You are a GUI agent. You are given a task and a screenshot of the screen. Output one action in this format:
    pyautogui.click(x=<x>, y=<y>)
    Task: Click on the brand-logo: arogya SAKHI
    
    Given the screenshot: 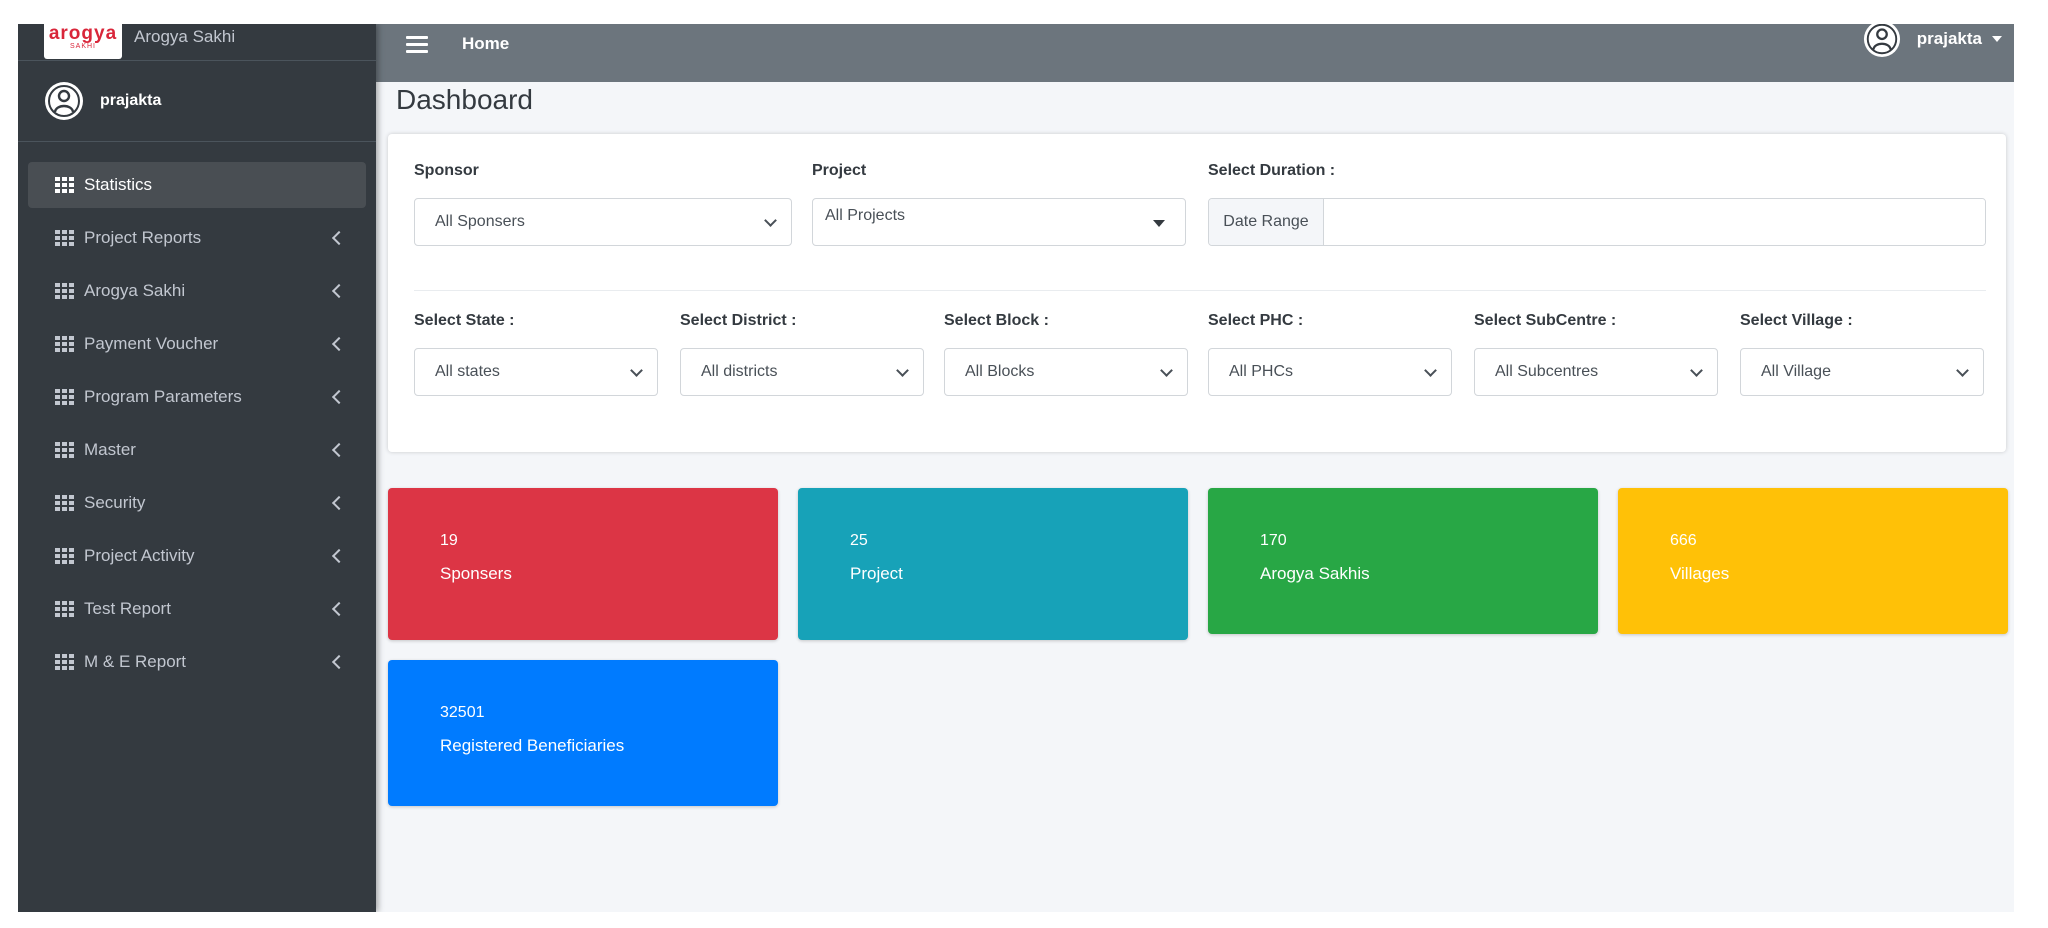 What is the action you would take?
    pyautogui.click(x=83, y=41)
    